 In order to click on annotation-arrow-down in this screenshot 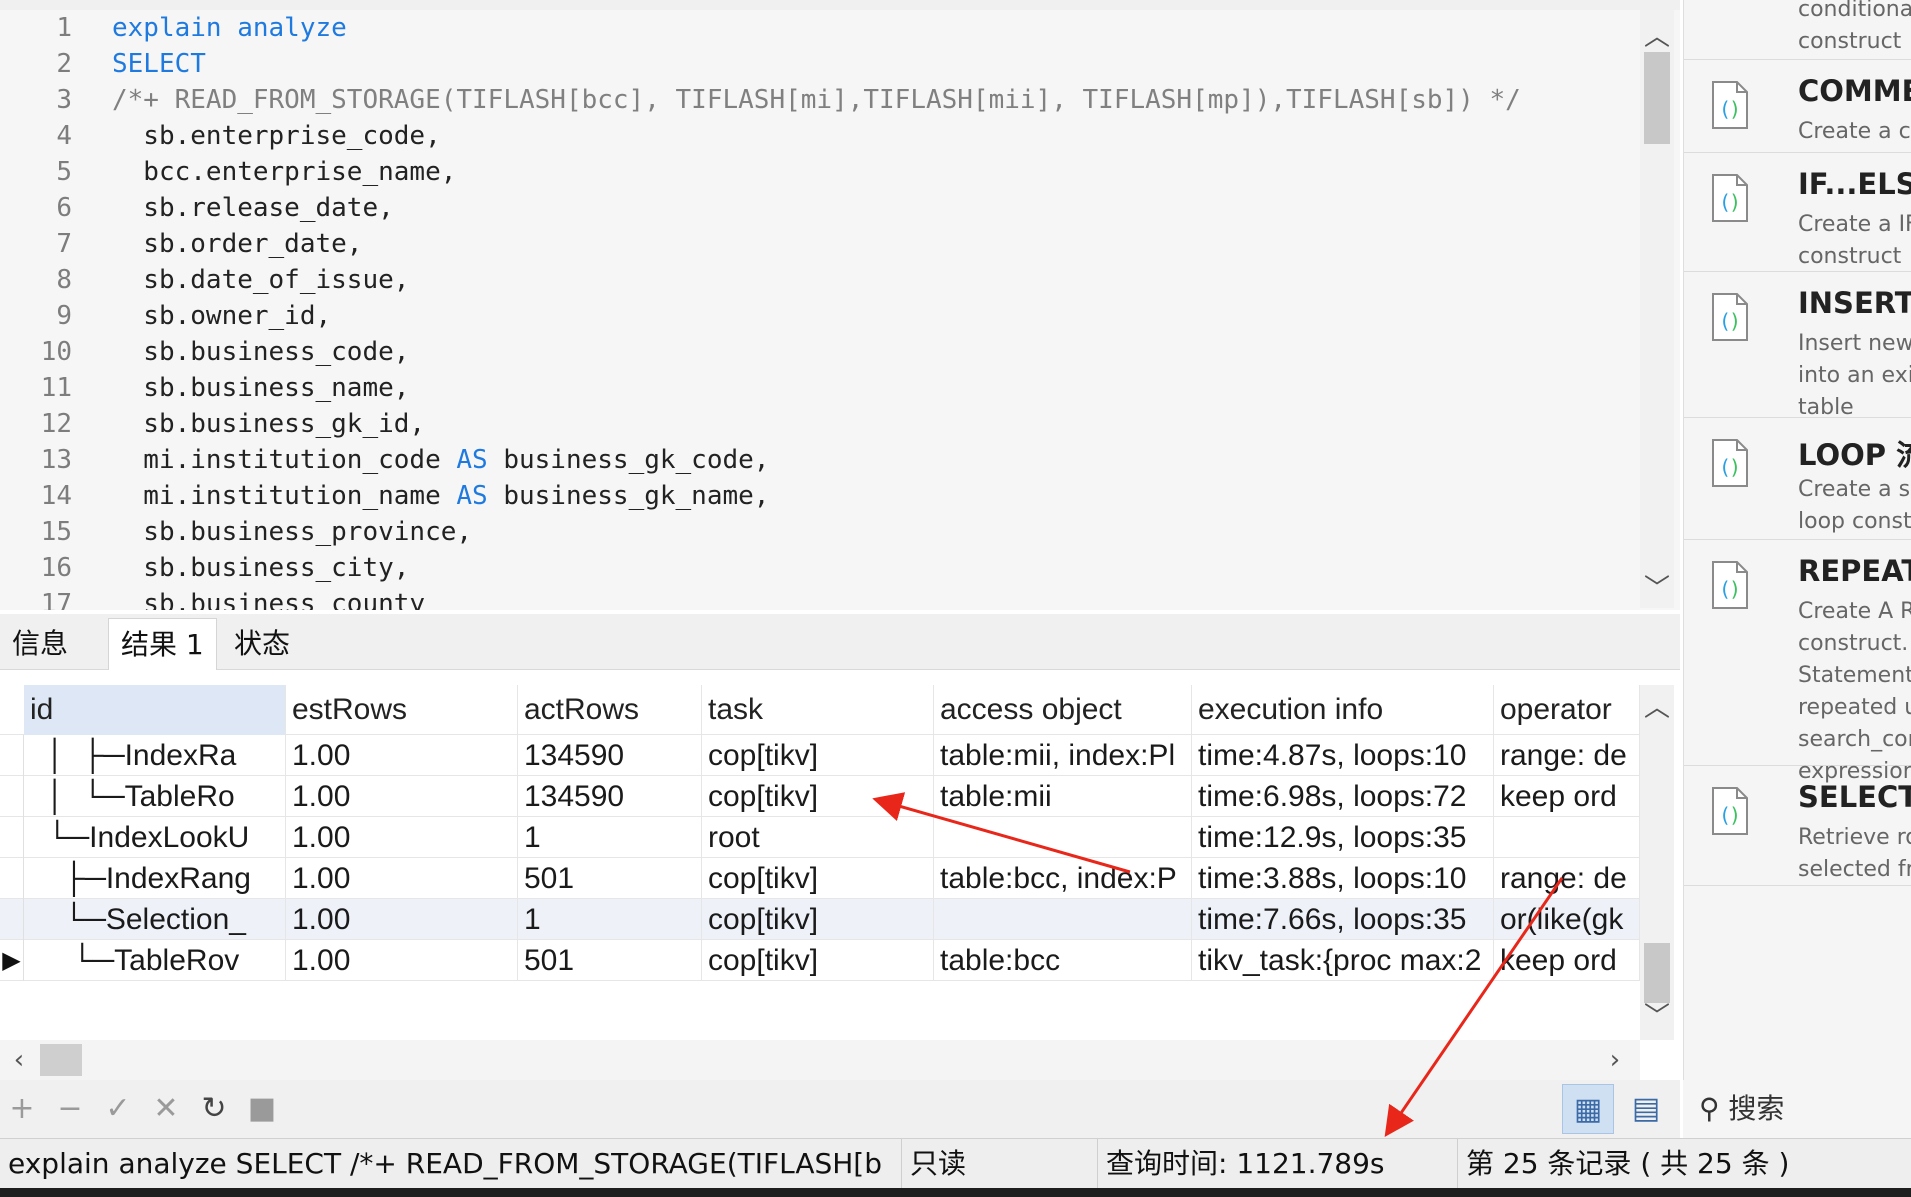, I will do `click(1474, 1007)`.